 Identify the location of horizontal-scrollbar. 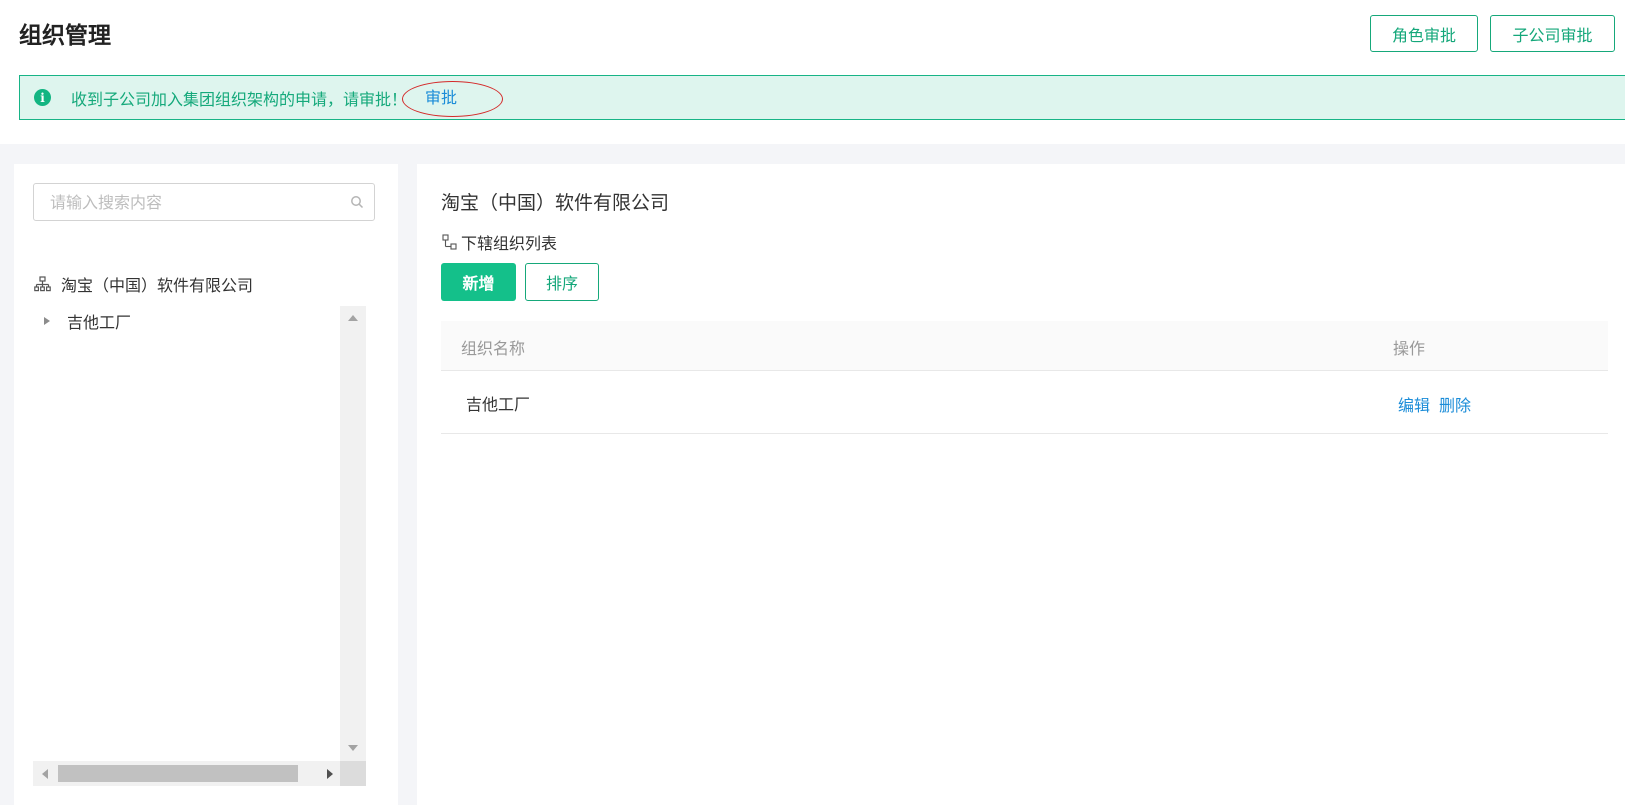
(199, 773).